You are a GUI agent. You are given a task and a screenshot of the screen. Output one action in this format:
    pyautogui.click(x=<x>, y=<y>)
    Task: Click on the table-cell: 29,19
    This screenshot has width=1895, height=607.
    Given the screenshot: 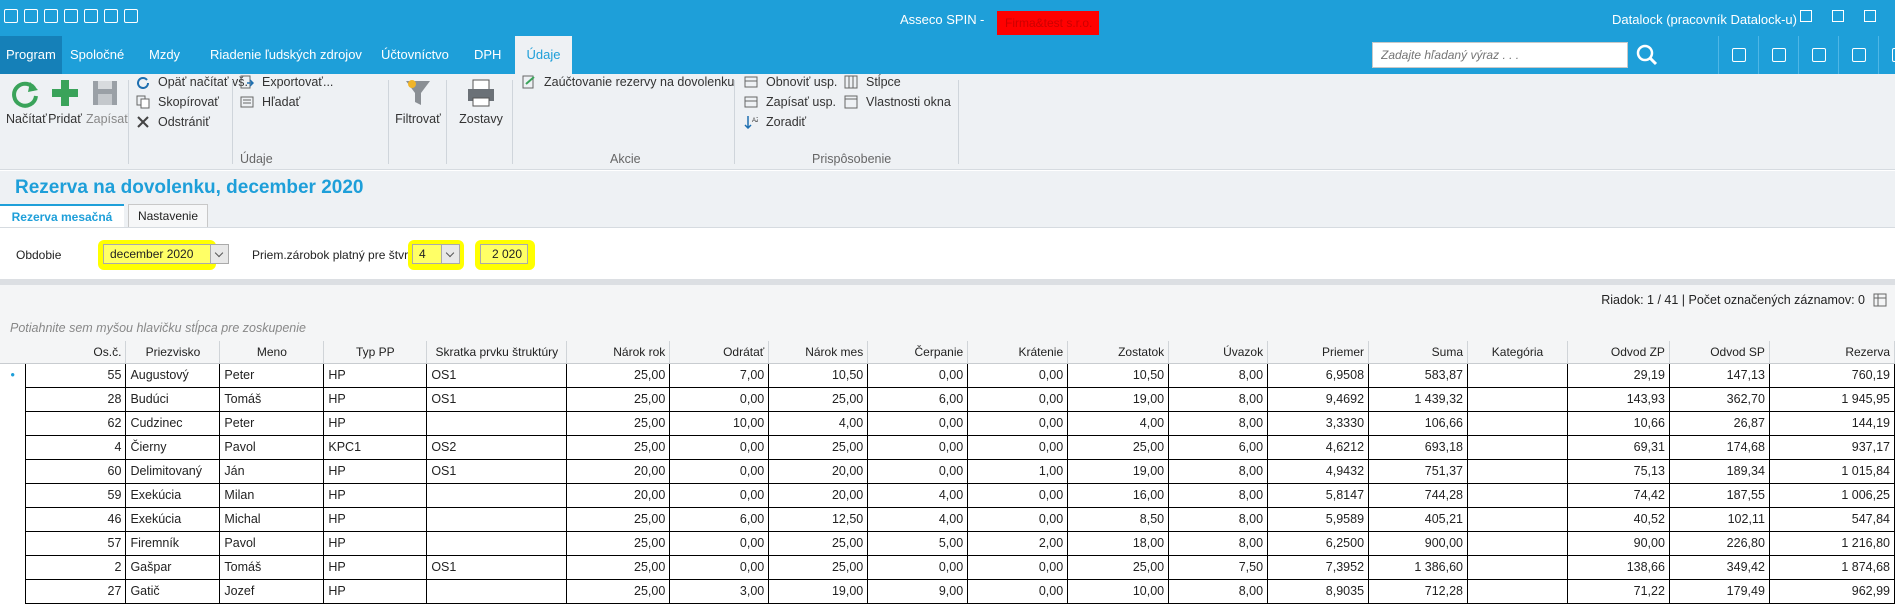 What is the action you would take?
    pyautogui.click(x=1618, y=375)
    